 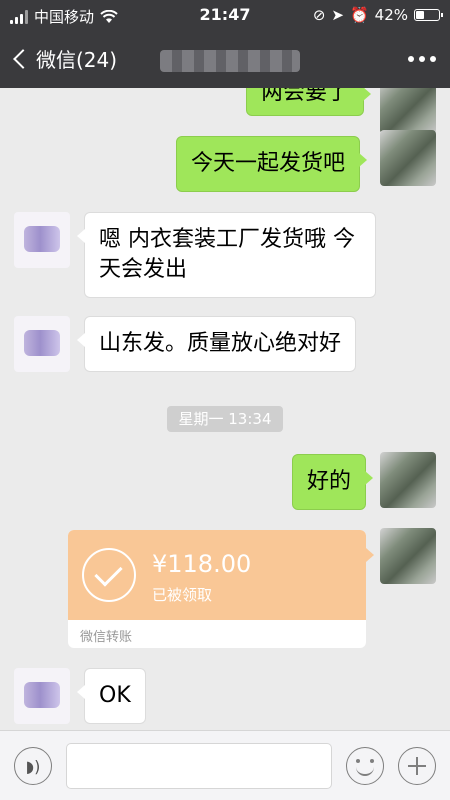 I want to click on message-input, so click(x=199, y=766).